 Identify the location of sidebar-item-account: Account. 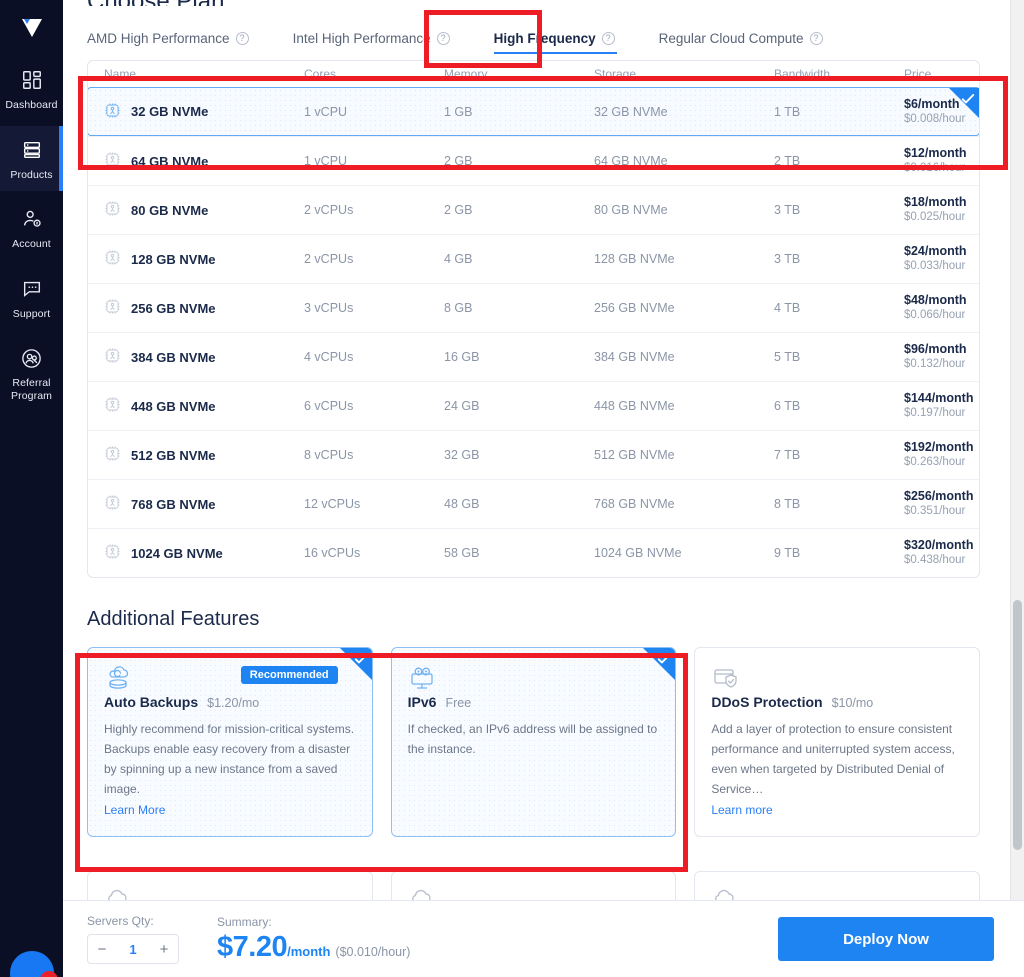
(31, 228).